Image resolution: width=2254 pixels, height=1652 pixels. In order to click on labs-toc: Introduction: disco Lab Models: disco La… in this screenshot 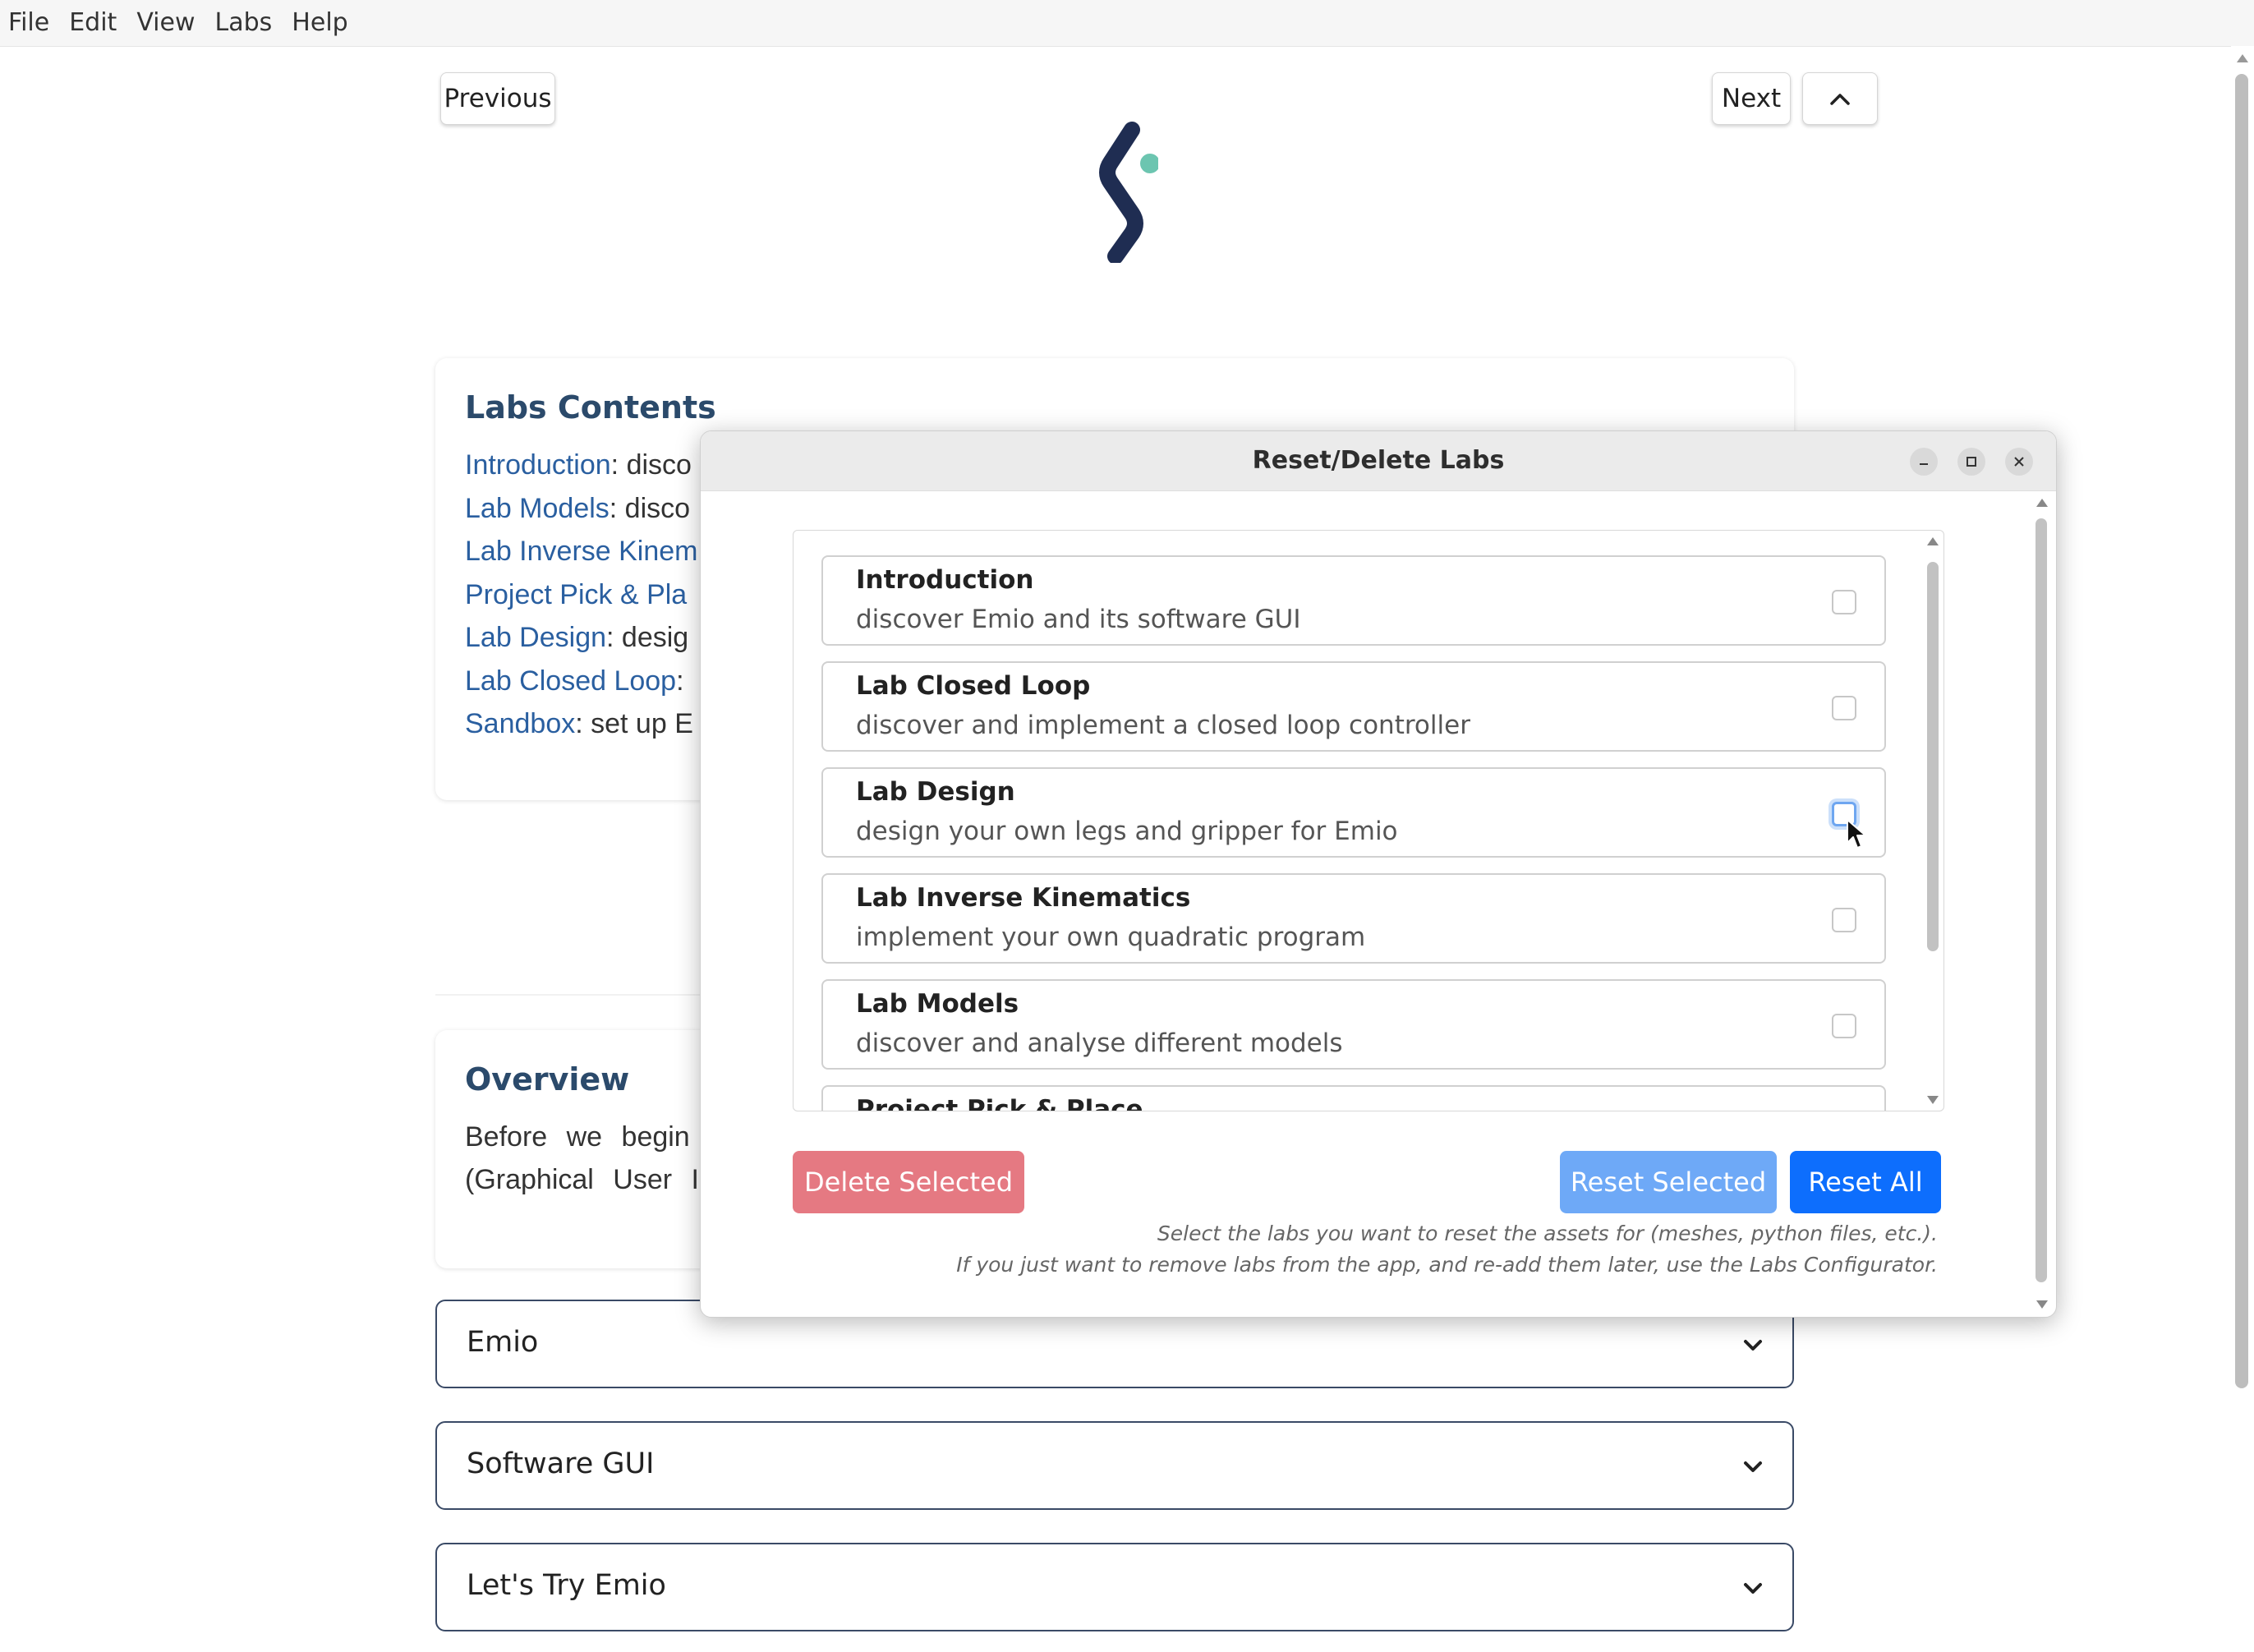, I will do `click(581, 595)`.